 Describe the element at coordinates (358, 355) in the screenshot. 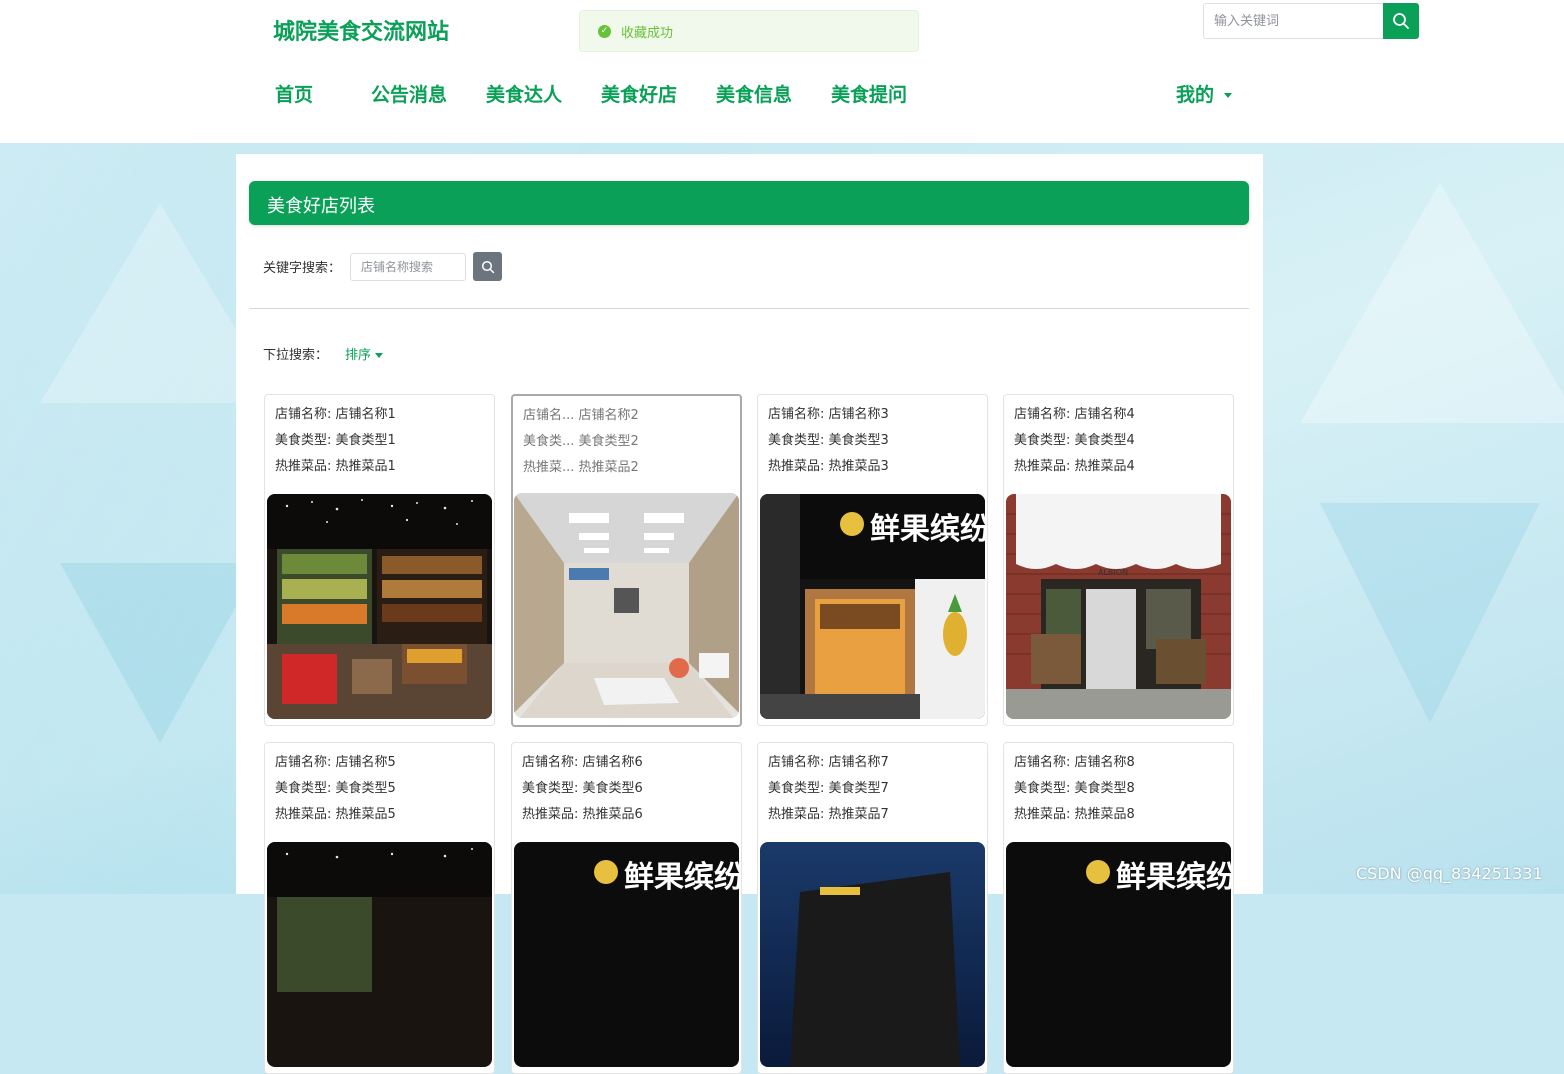

I see `sort-label: 排序` at that location.